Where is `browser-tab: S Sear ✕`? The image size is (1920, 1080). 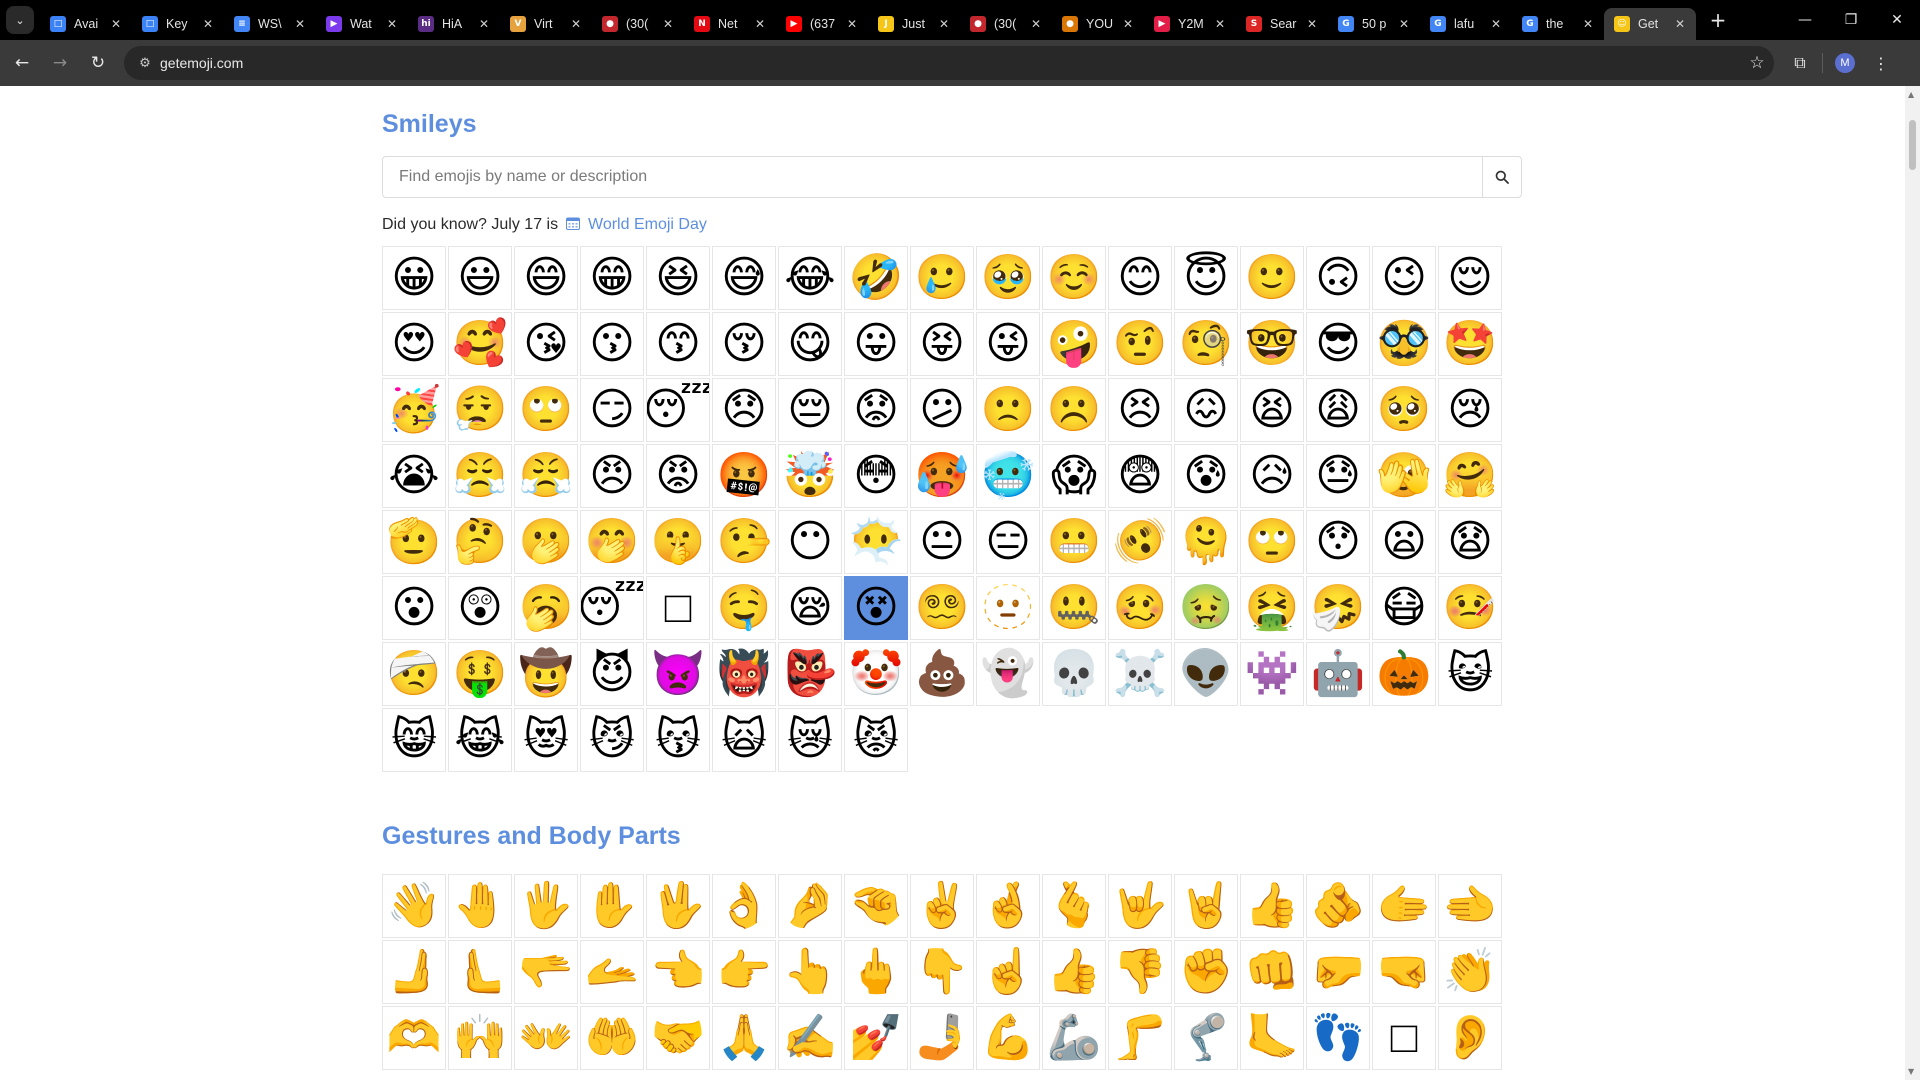
browser-tab: S Sear ✕ is located at coordinates (1282, 24).